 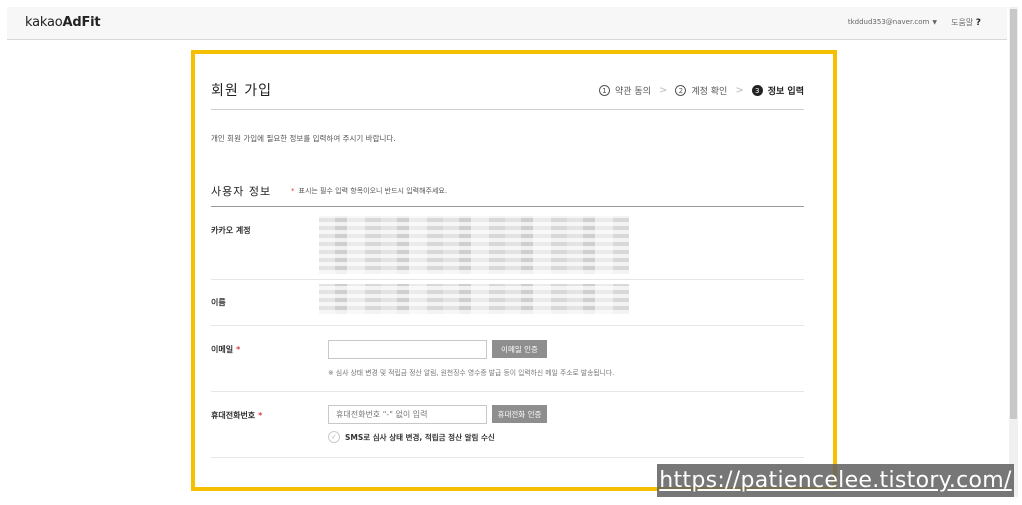 What do you see at coordinates (604, 90) in the screenshot?
I see `step-number-badge: 1` at bounding box center [604, 90].